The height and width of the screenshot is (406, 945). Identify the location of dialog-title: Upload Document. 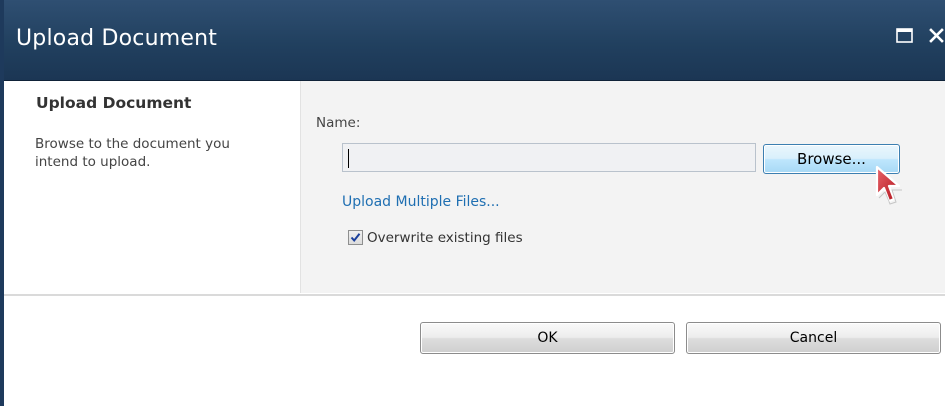
(117, 38).